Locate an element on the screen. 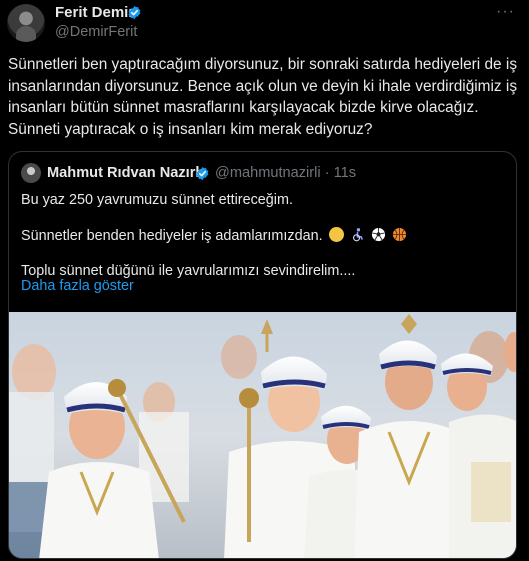  winking-face-emoji-icon is located at coordinates (336, 234).